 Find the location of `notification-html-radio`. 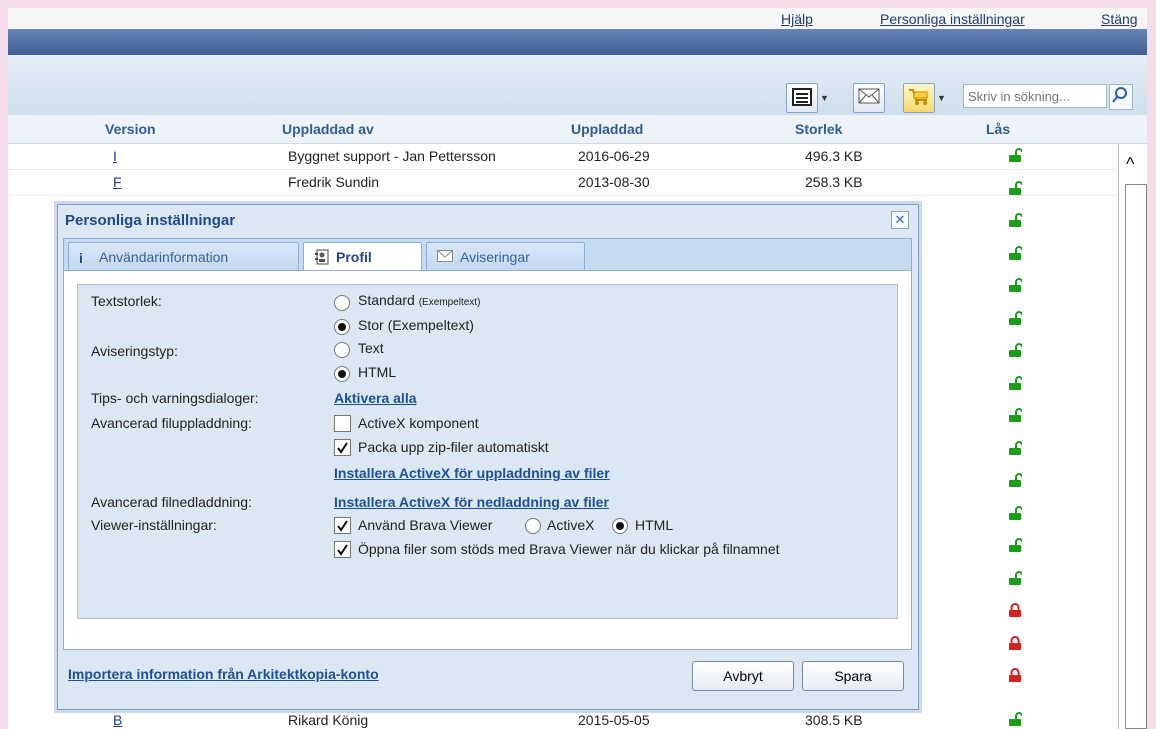

notification-html-radio is located at coordinates (342, 374).